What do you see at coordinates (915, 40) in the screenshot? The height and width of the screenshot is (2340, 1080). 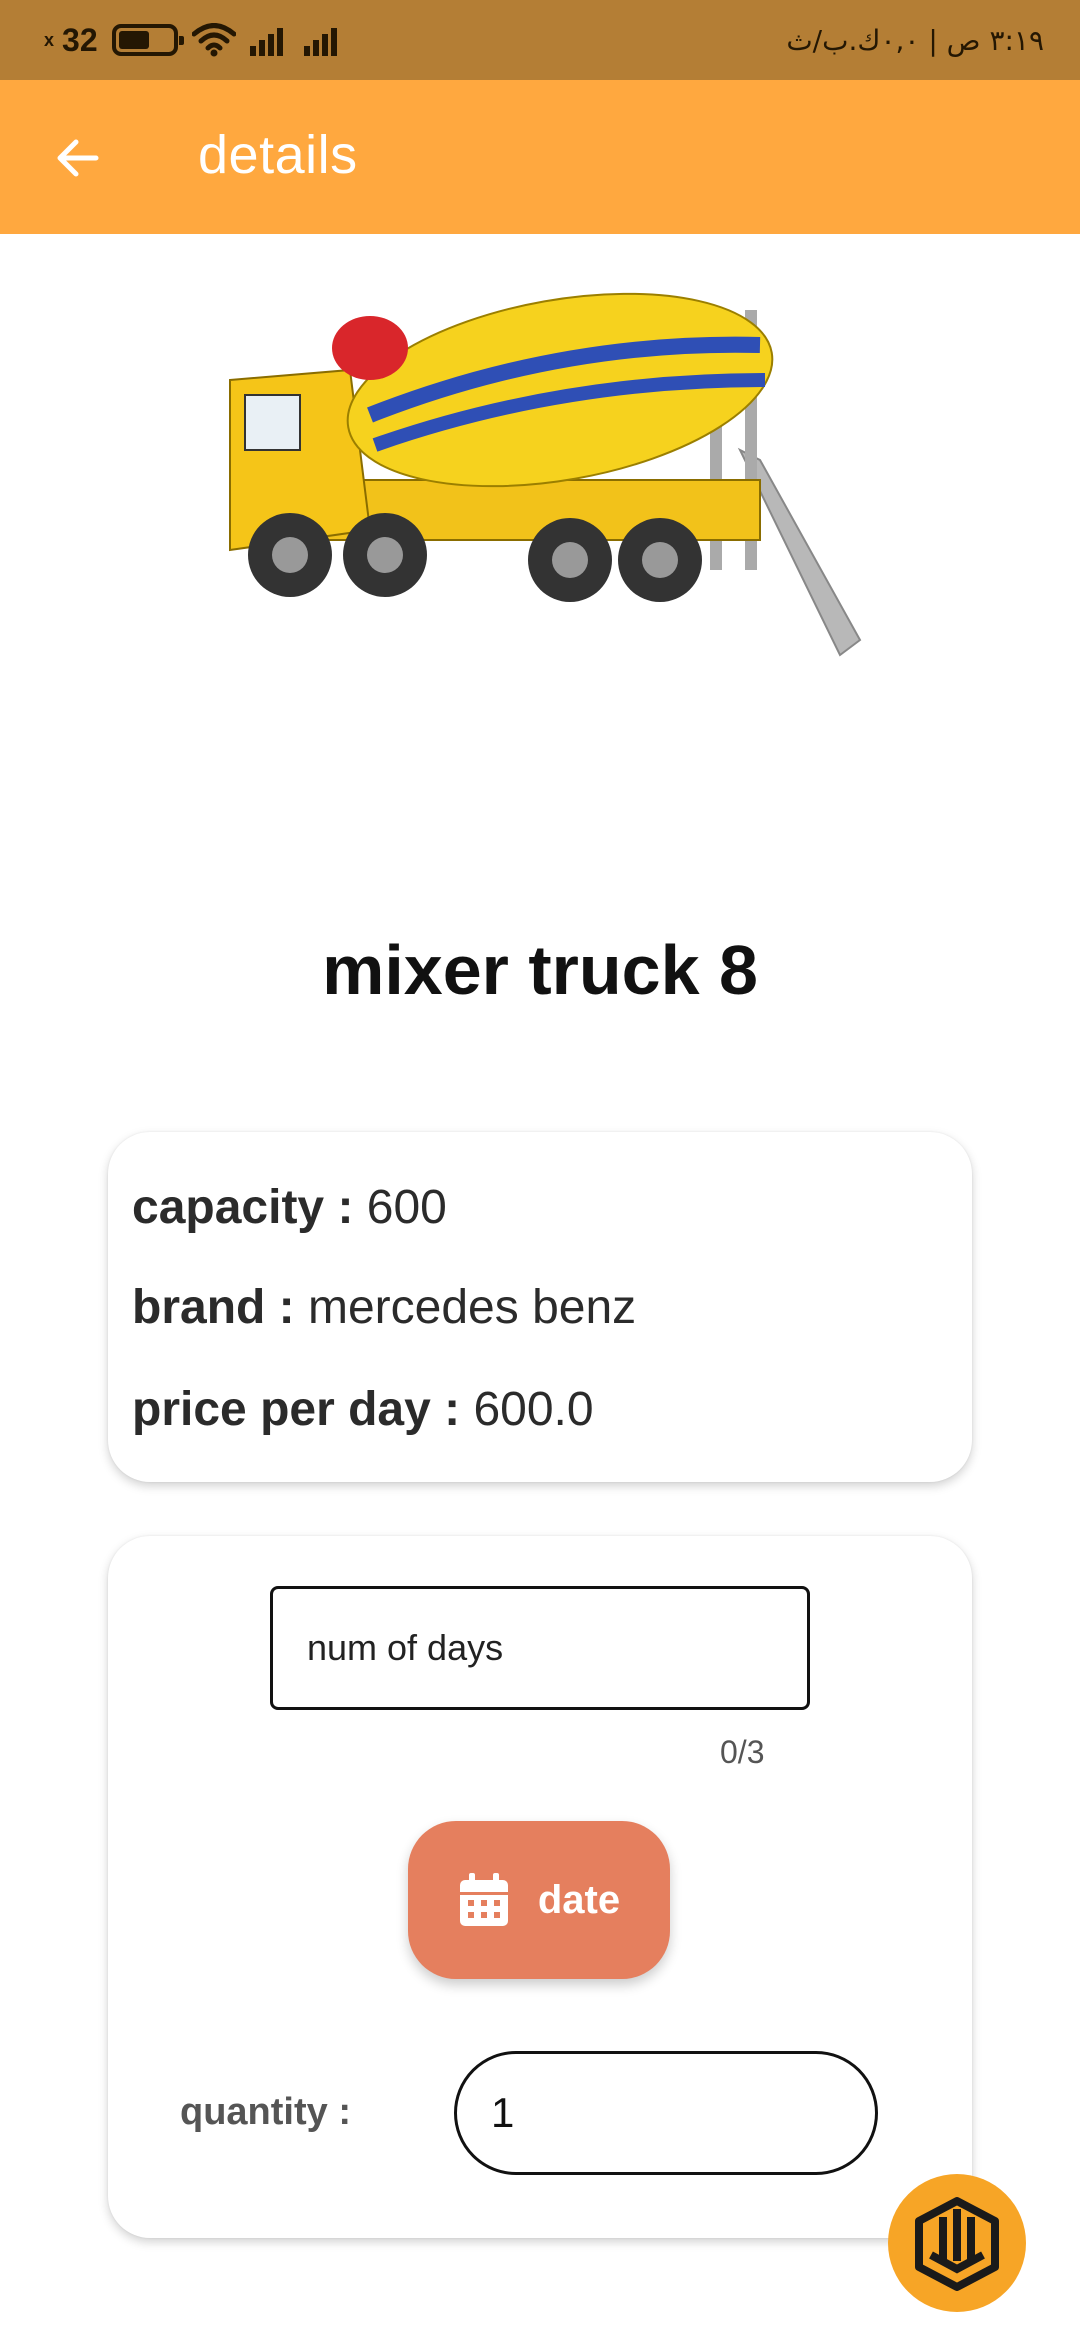 I see `status-time: ٣:١٩ ص | ٠,٠ك.ب/ث` at bounding box center [915, 40].